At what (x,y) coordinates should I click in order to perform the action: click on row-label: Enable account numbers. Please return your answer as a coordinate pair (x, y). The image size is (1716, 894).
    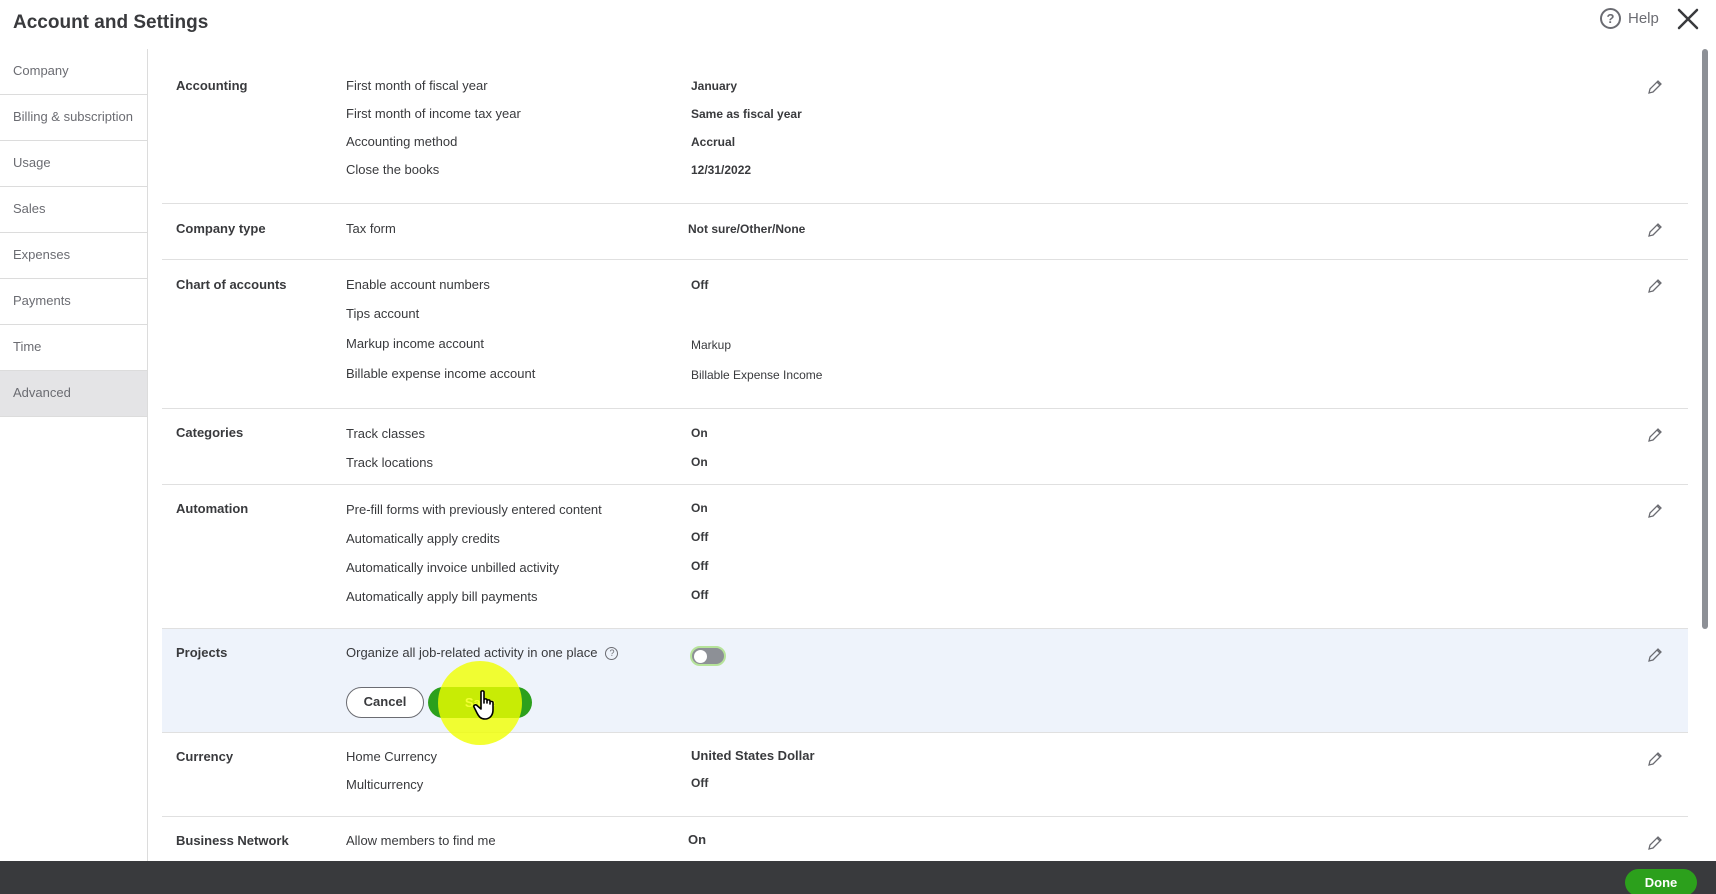
    Looking at the image, I should click on (418, 284).